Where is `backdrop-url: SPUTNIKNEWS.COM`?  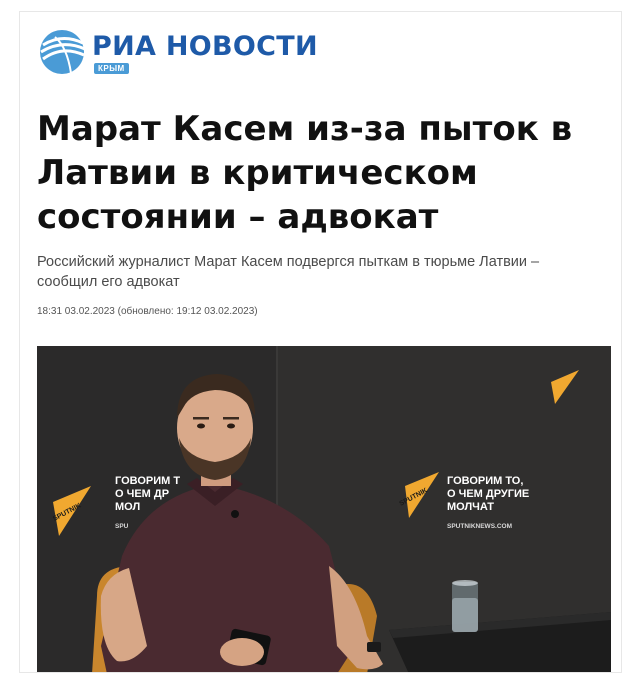
backdrop-url: SPUTNIKNEWS.COM is located at coordinates (479, 526).